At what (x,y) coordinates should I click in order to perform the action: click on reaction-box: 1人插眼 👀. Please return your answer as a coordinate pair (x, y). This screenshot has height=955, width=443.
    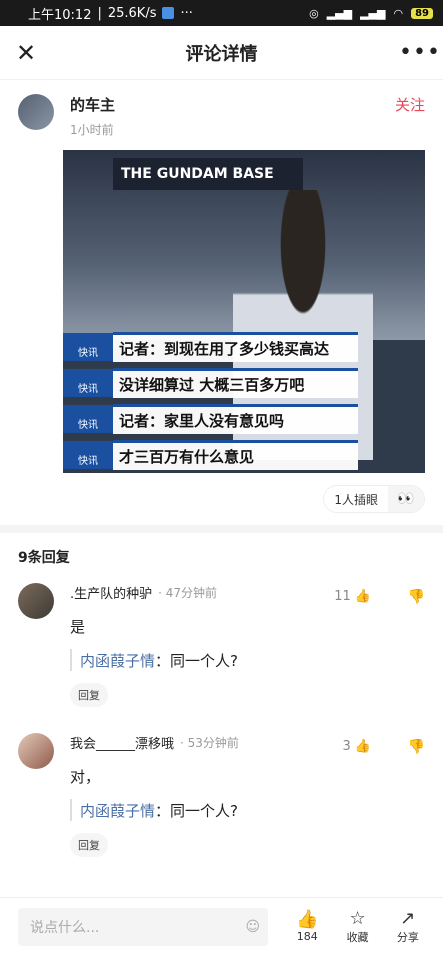
    Looking at the image, I should click on (374, 499).